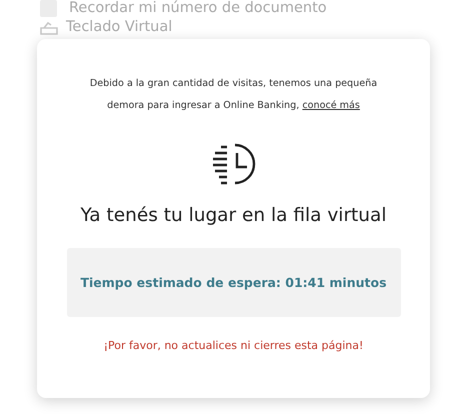  I want to click on queue-clock-icon, so click(233, 164).